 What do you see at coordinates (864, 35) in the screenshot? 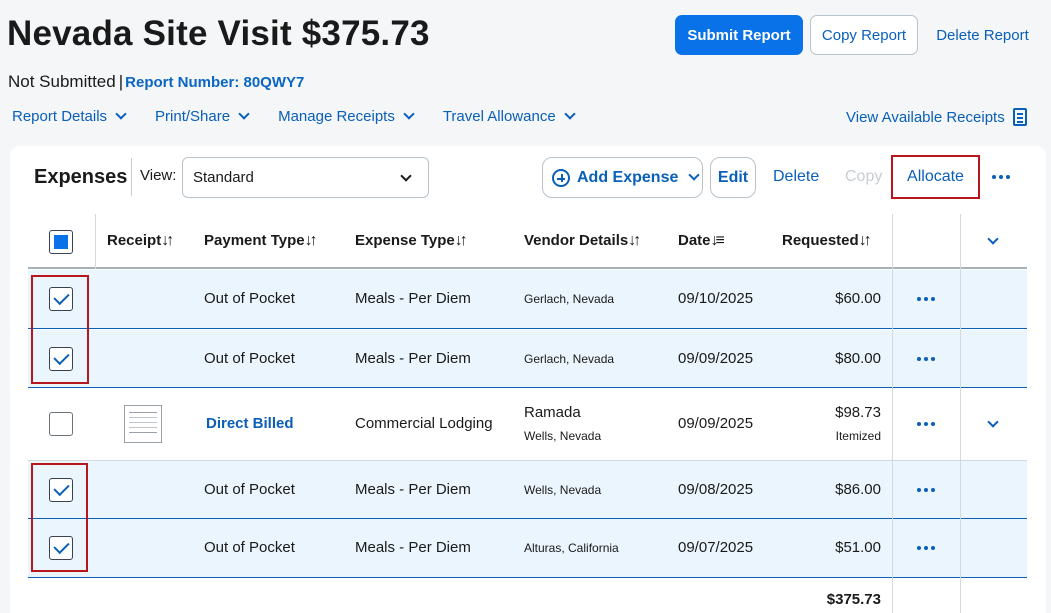
I see `copy-report-button: Copy Report` at bounding box center [864, 35].